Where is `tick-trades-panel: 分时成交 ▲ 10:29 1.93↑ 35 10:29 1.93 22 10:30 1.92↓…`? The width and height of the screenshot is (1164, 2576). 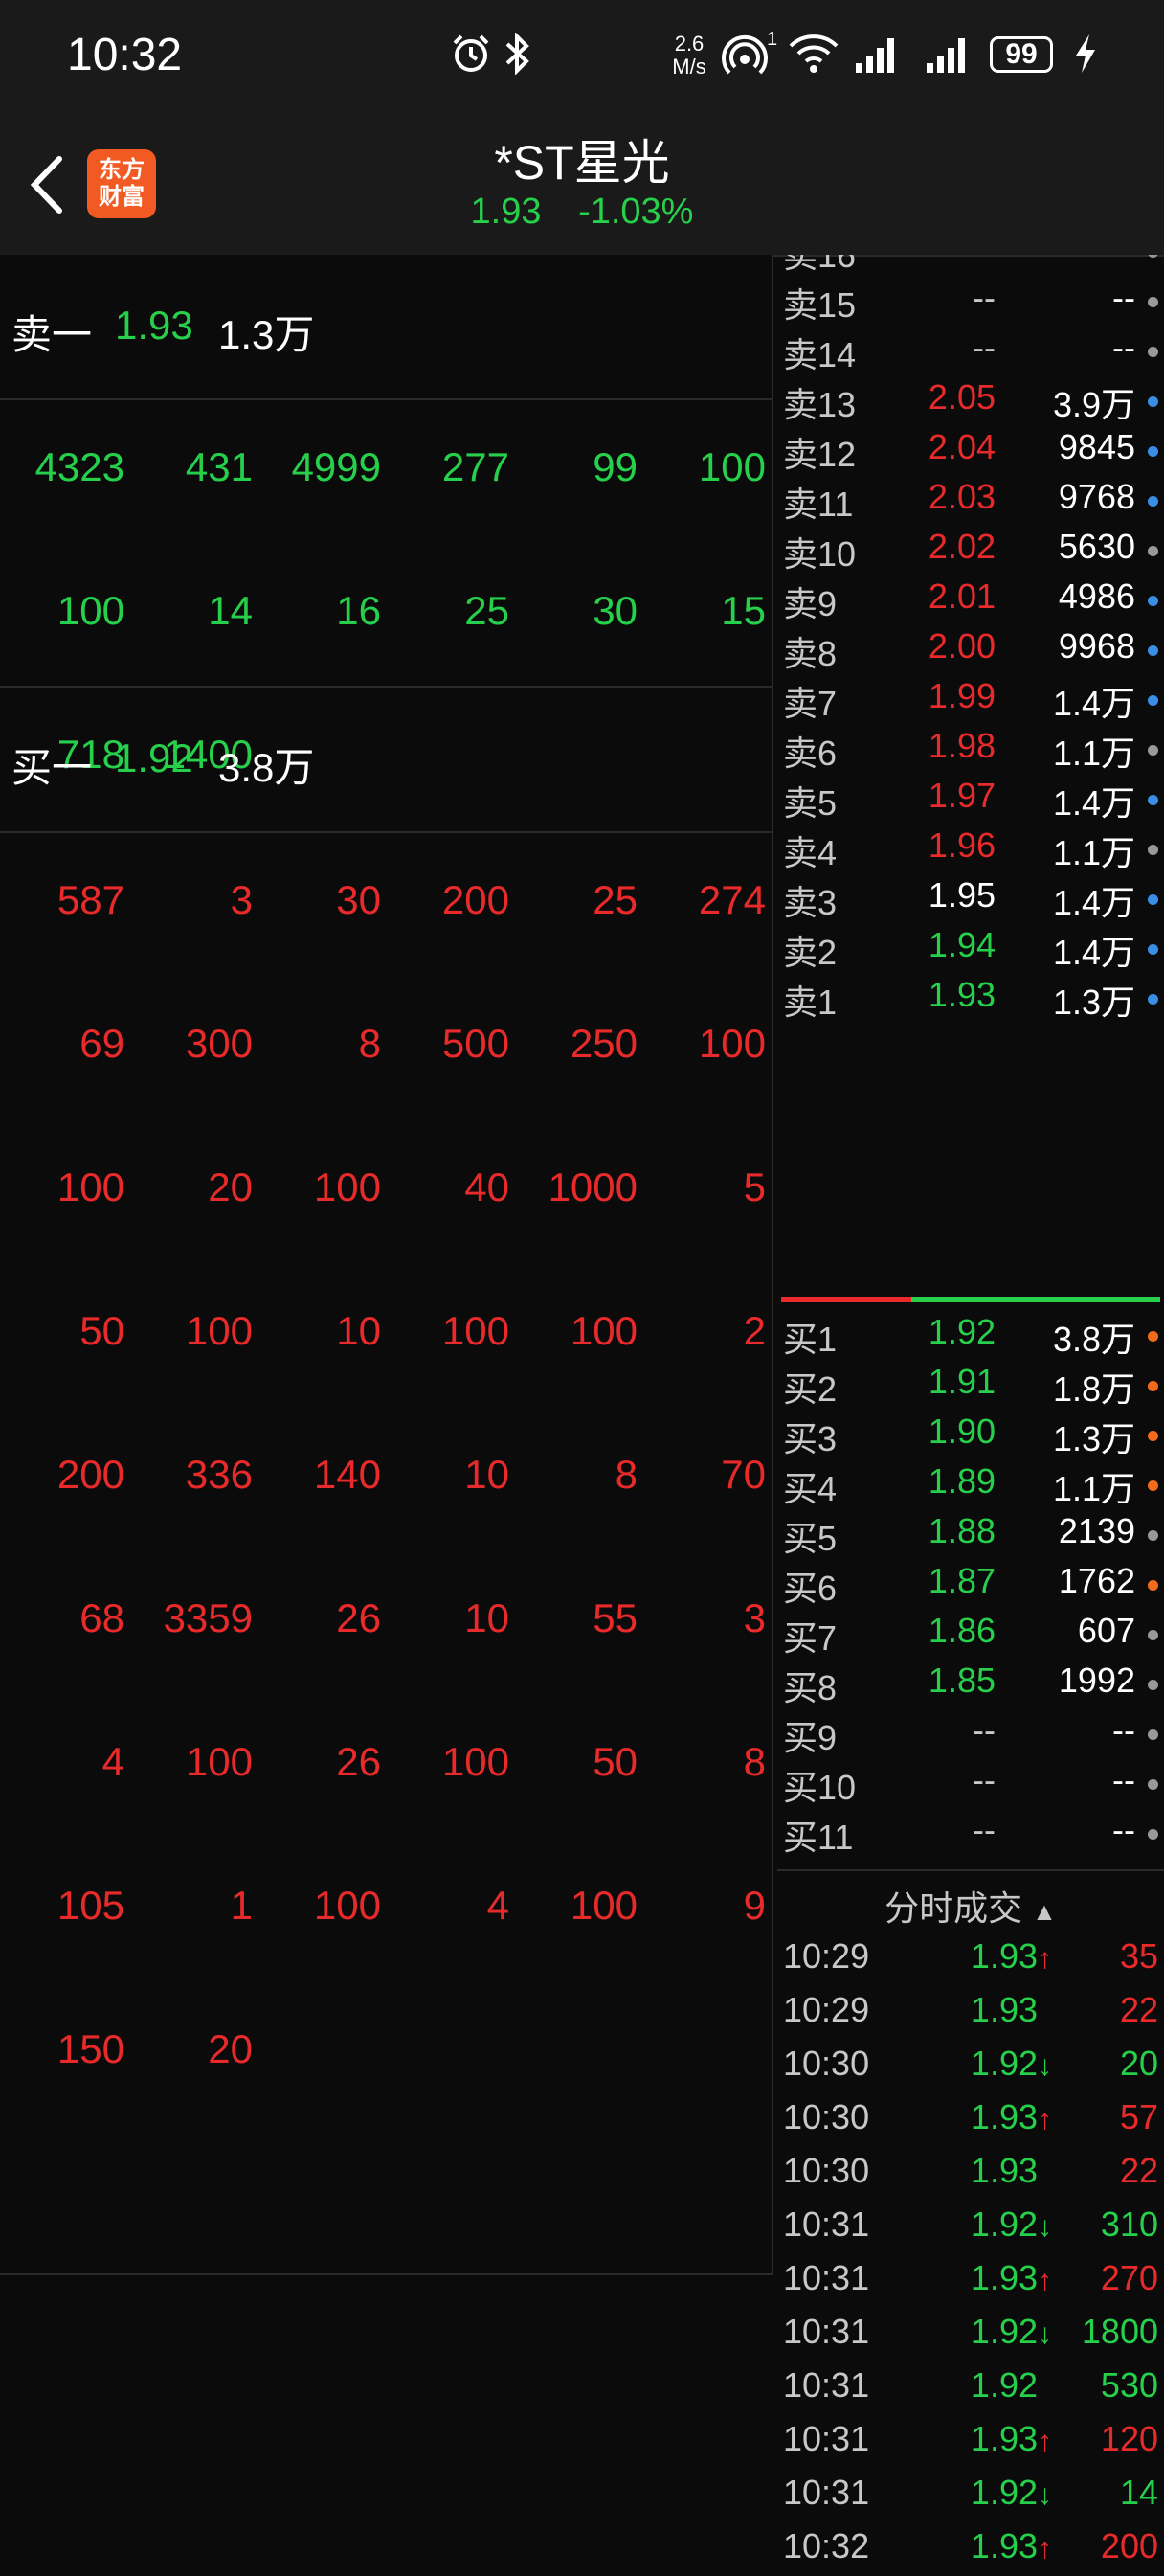 tick-trades-panel: 分时成交 ▲ 10:29 1.93↑ 35 10:29 1.93 22 10:30 1.92↓… is located at coordinates (971, 2222).